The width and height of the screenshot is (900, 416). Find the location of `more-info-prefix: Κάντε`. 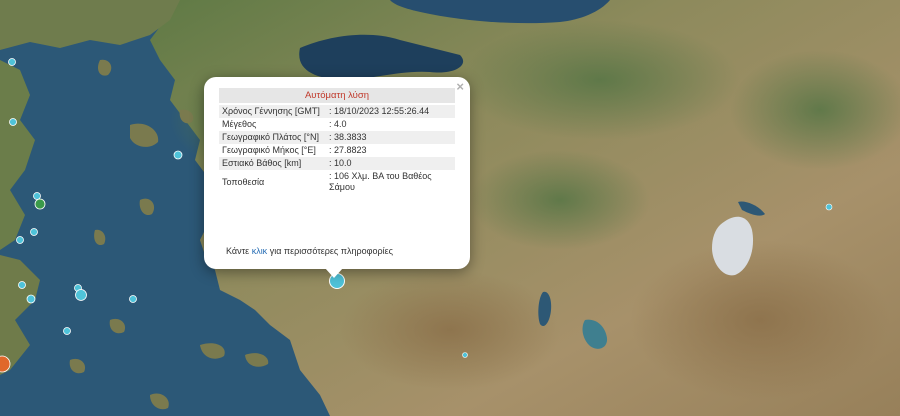

more-info-prefix: Κάντε is located at coordinates (238, 251).